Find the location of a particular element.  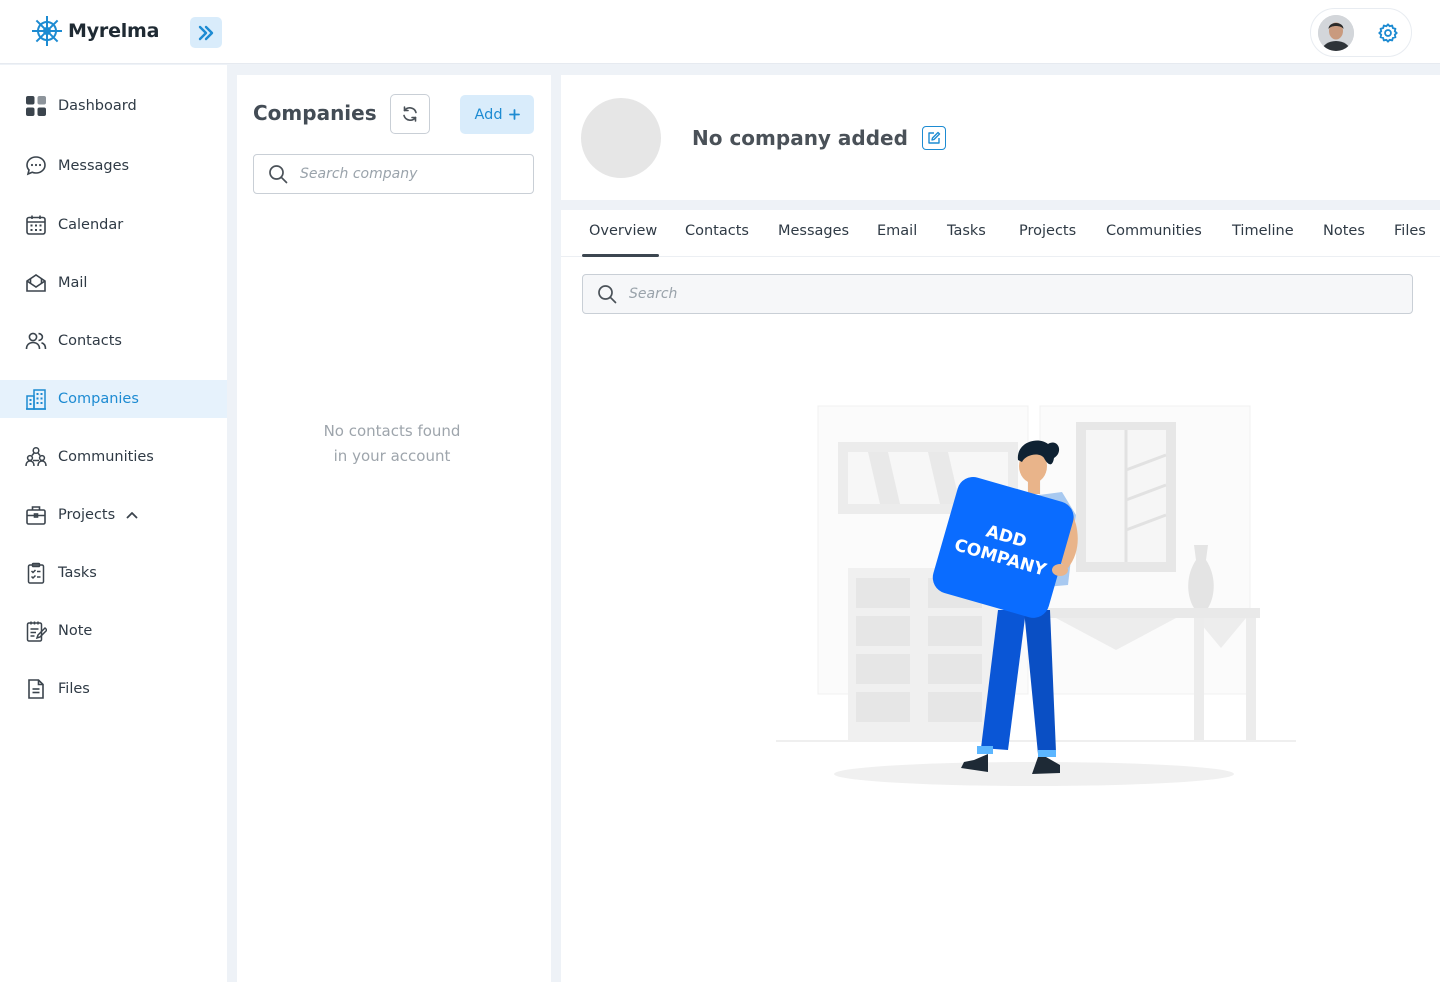

sidebar-item-label: Dashboard is located at coordinates (97, 106).